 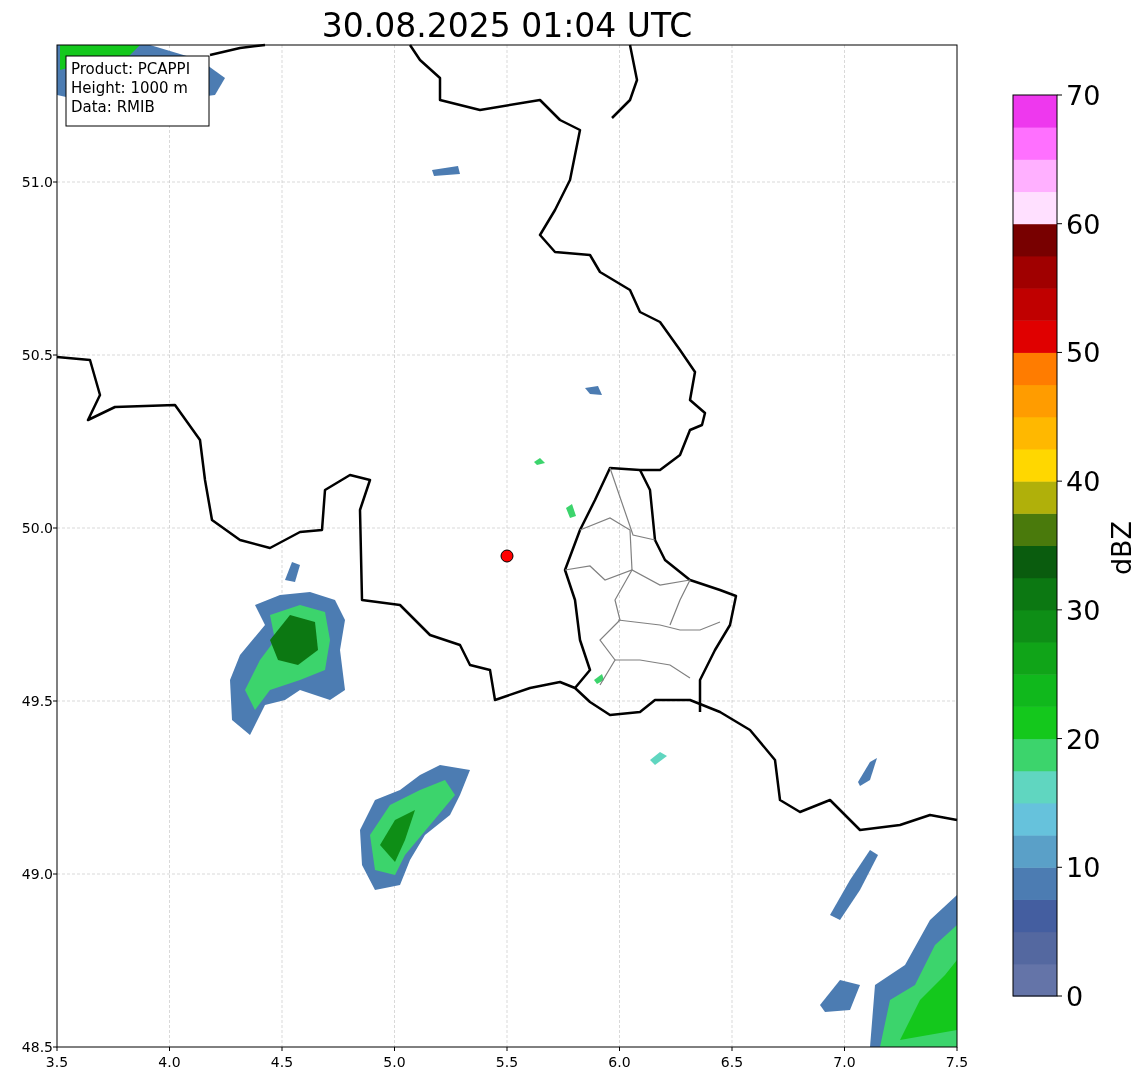 I want to click on x-tick-label: 4.0, so click(x=169, y=1062).